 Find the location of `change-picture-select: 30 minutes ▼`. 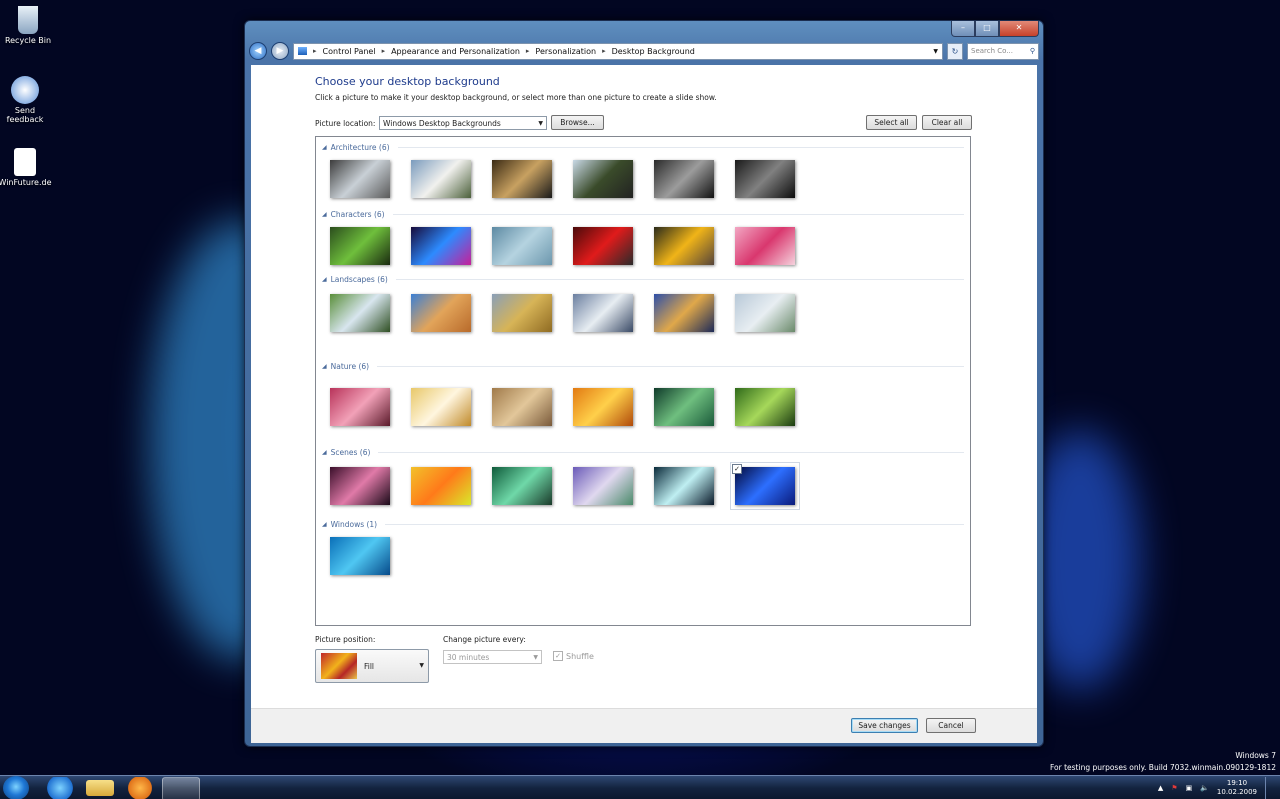

change-picture-select: 30 minutes ▼ is located at coordinates (492, 657).